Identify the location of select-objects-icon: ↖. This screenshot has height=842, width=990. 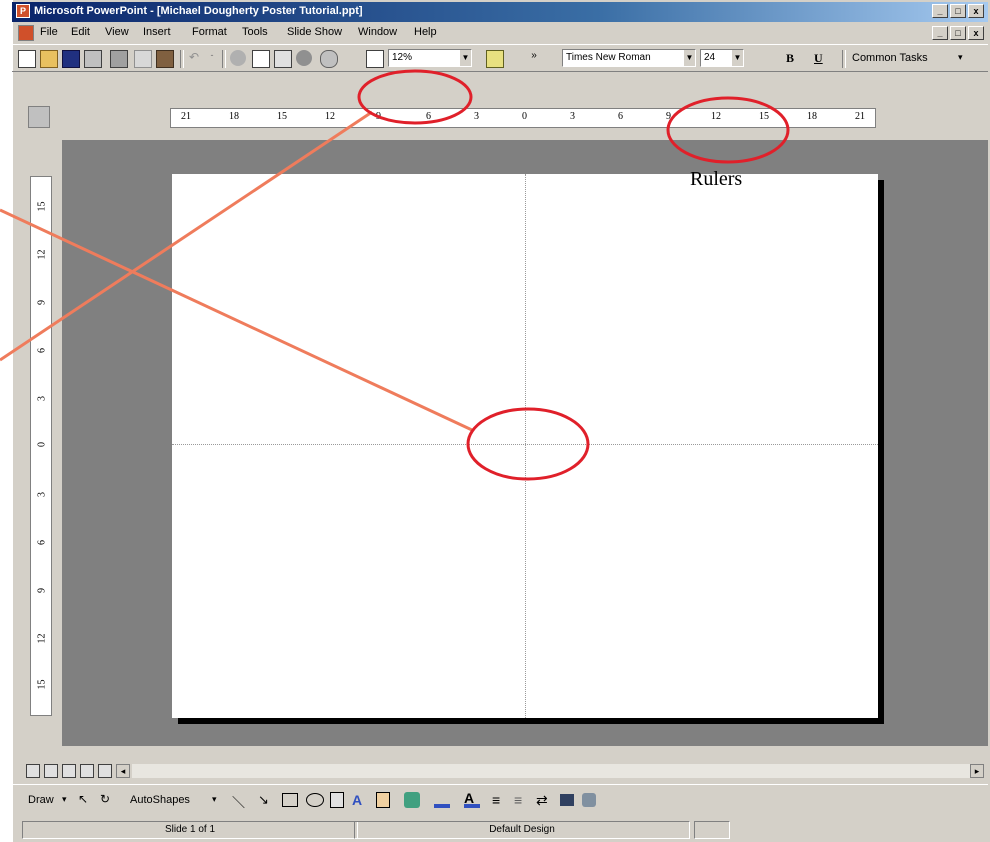
(85, 799).